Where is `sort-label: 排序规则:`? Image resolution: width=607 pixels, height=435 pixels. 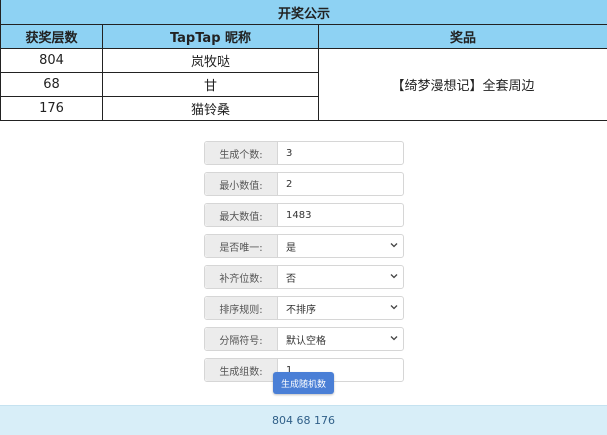 sort-label: 排序规则: is located at coordinates (241, 308).